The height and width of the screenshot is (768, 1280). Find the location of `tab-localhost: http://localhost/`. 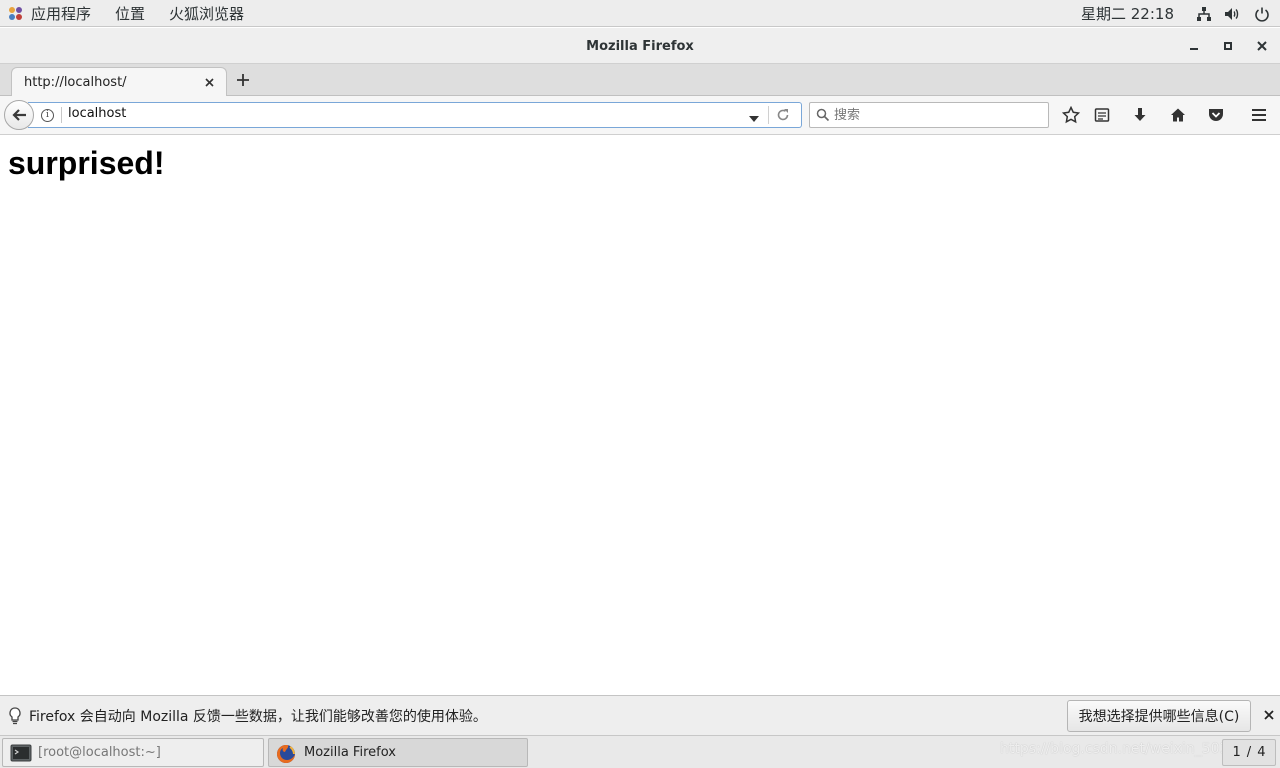

tab-localhost: http://localhost/ is located at coordinates (119, 82).